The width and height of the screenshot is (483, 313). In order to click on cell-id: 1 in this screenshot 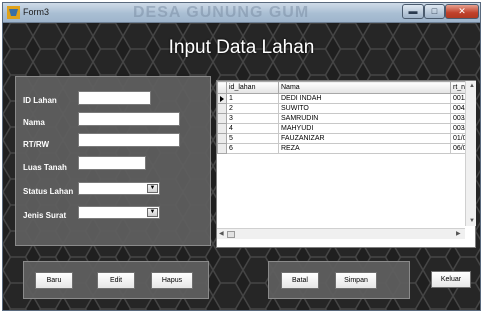, I will do `click(252, 98)`.